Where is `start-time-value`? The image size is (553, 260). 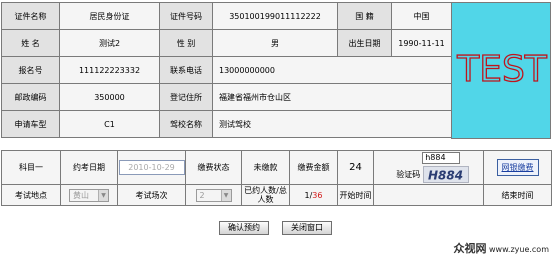 start-time-value is located at coordinates (428, 195).